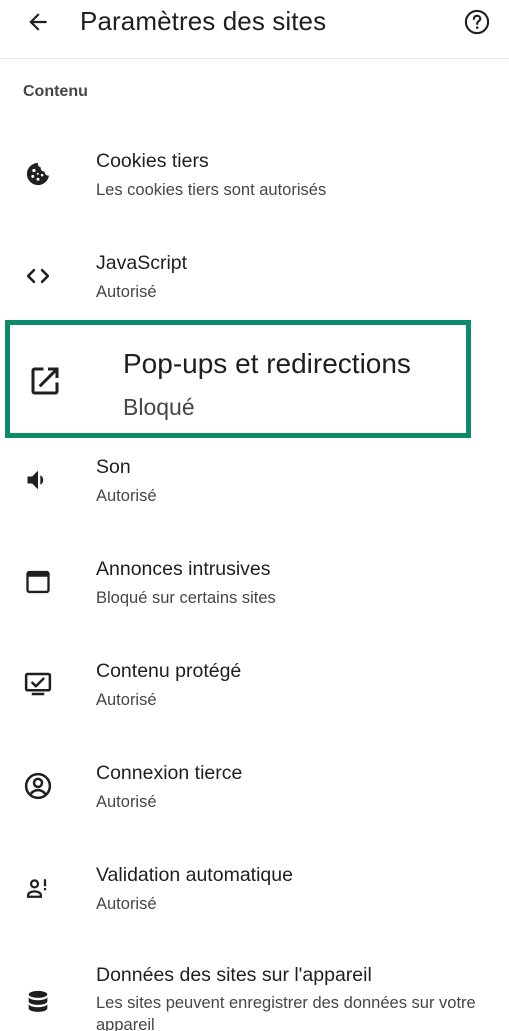 The image size is (509, 1031). Describe the element at coordinates (38, 276) in the screenshot. I see `code-icon` at that location.